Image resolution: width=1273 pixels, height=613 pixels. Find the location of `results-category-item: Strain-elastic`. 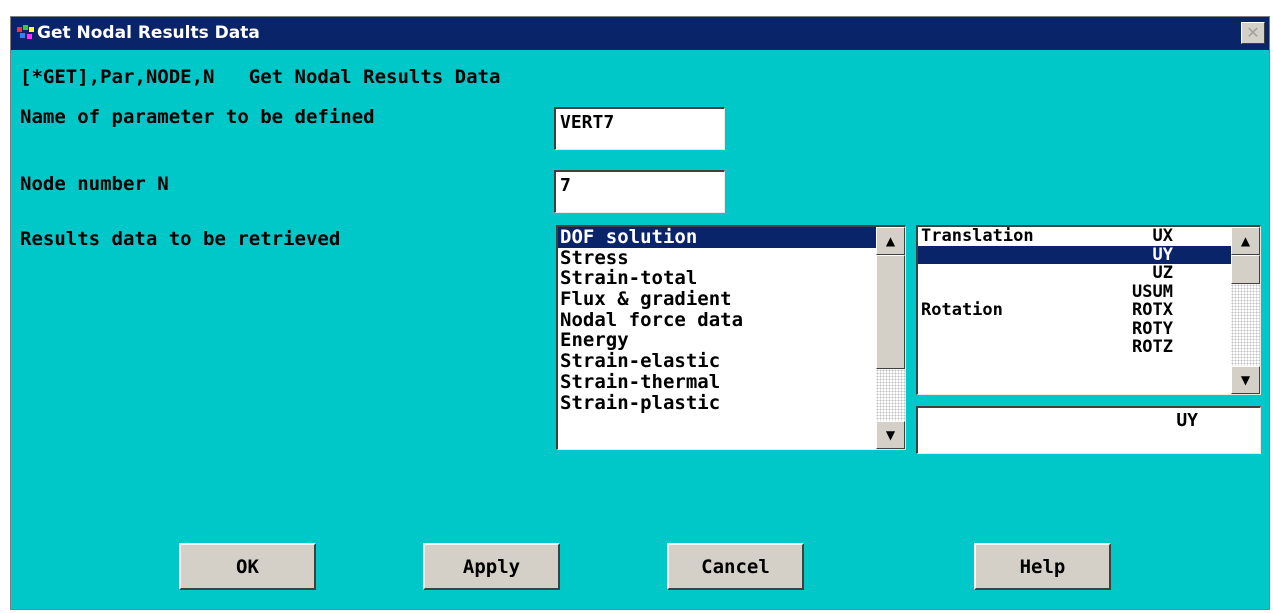

results-category-item: Strain-elastic is located at coordinates (717, 361).